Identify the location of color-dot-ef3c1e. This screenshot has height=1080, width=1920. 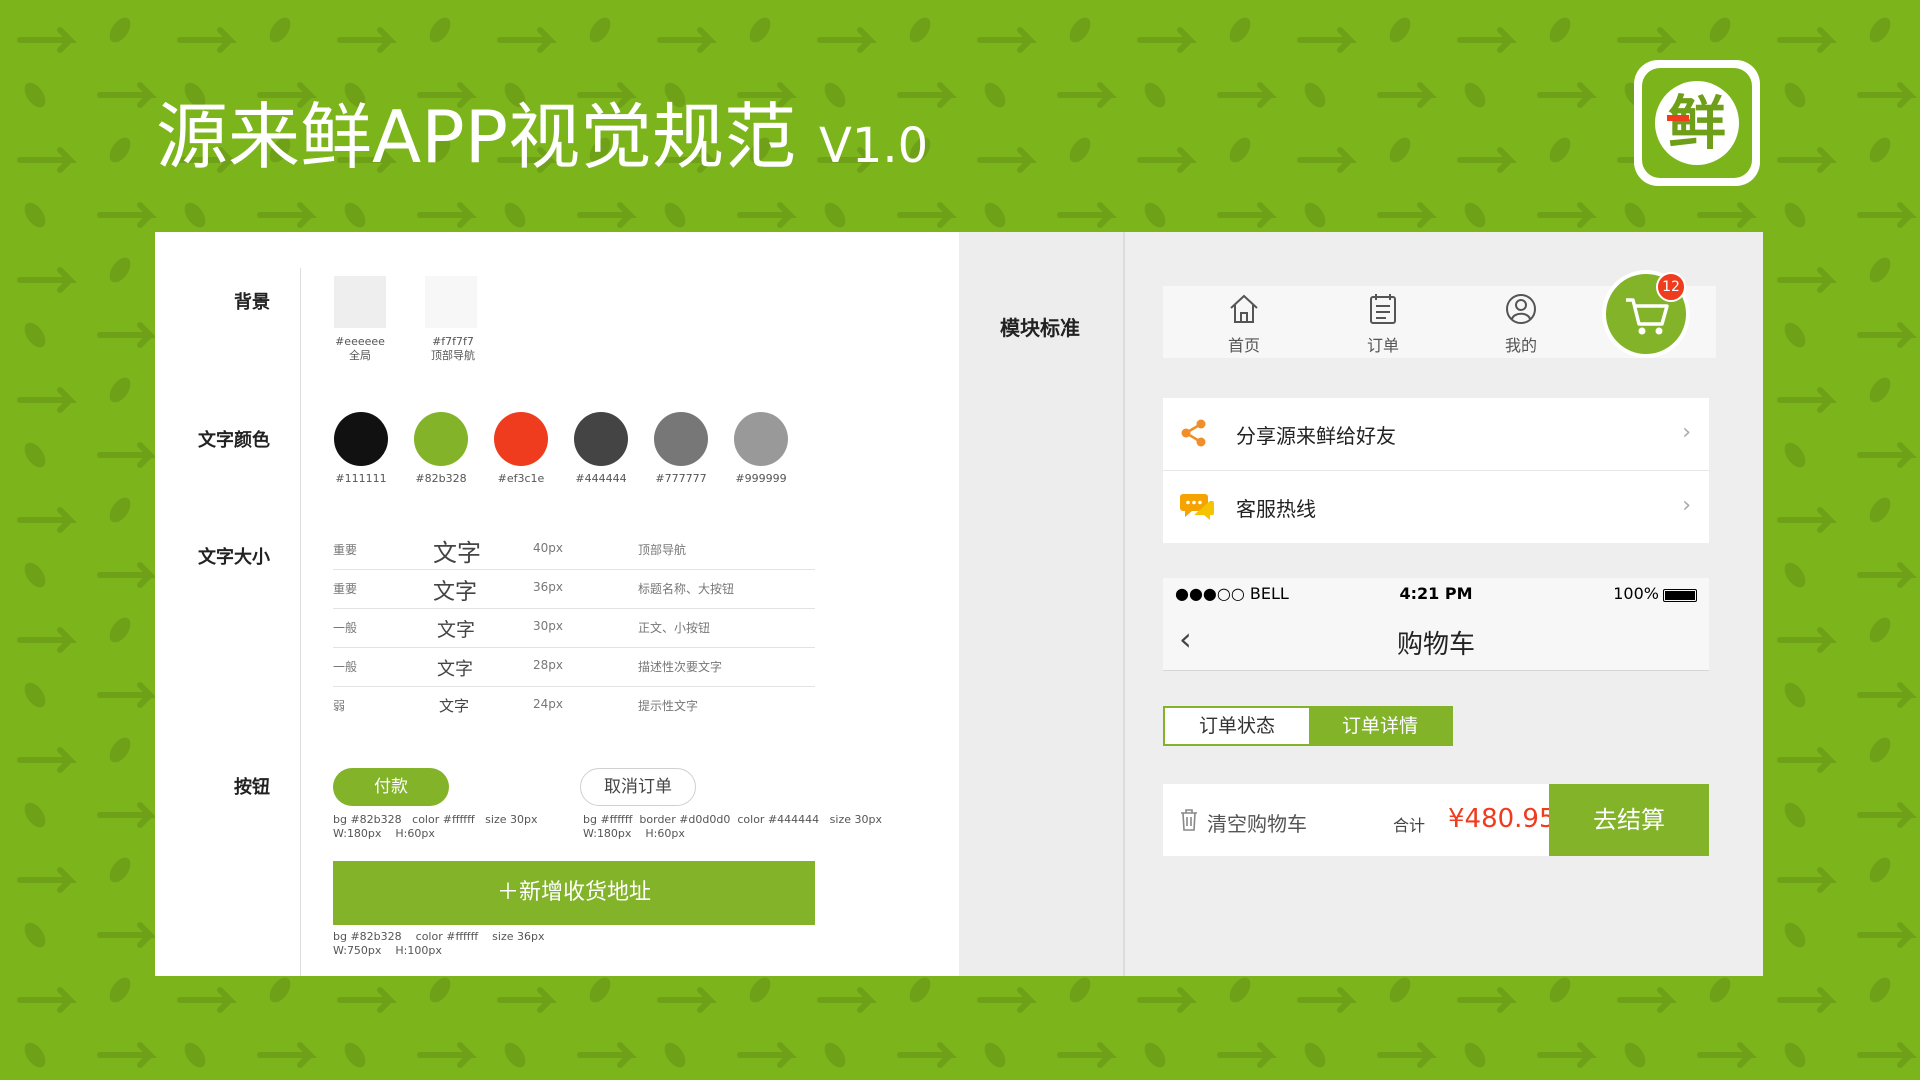
(521, 439).